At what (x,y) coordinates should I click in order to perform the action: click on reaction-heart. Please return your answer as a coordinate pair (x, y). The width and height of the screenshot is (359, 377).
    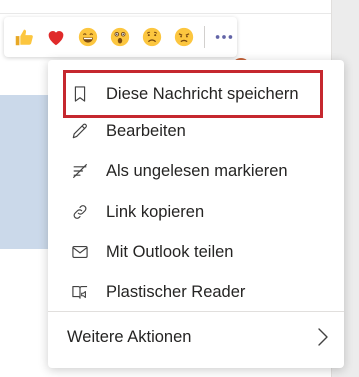
    Looking at the image, I should click on (56, 37).